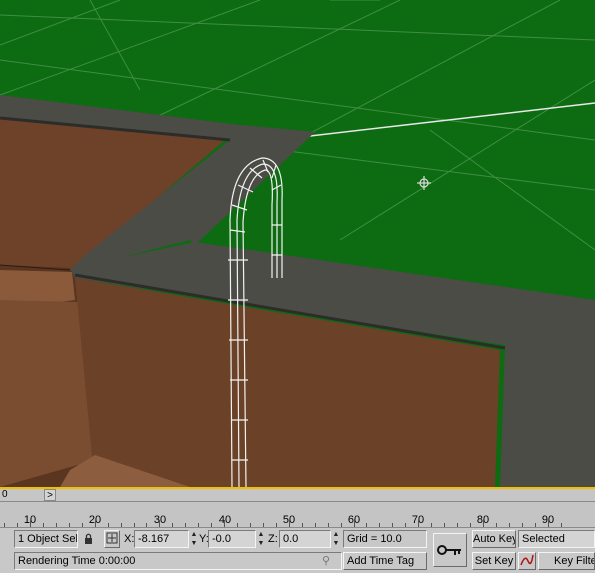 This screenshot has width=595, height=573. What do you see at coordinates (527, 561) in the screenshot?
I see `curve-editor-icon` at bounding box center [527, 561].